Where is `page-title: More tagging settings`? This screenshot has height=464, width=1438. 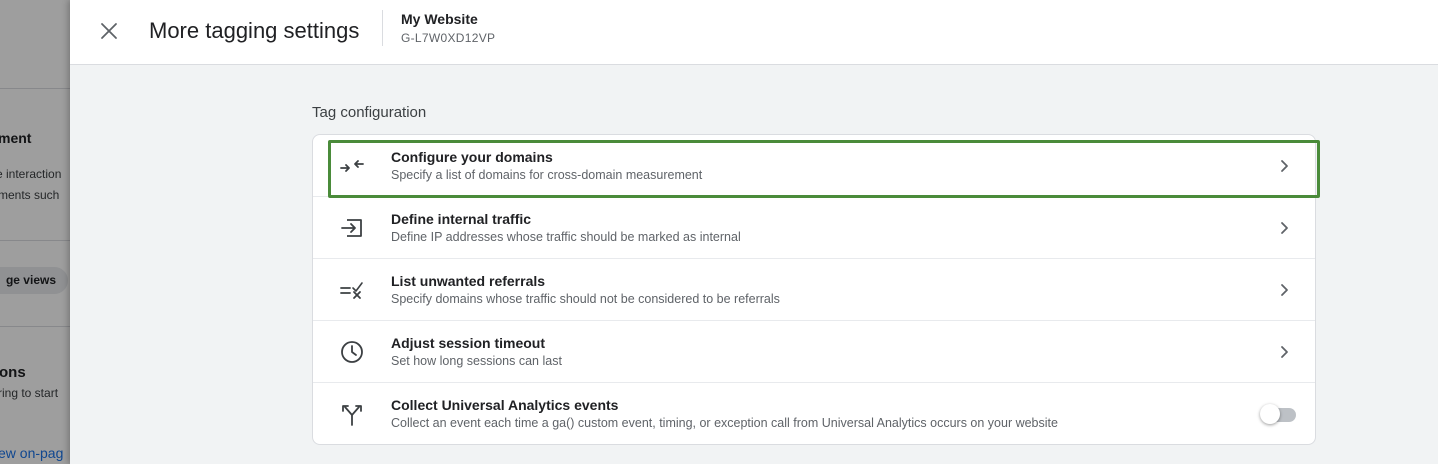 page-title: More tagging settings is located at coordinates (254, 30).